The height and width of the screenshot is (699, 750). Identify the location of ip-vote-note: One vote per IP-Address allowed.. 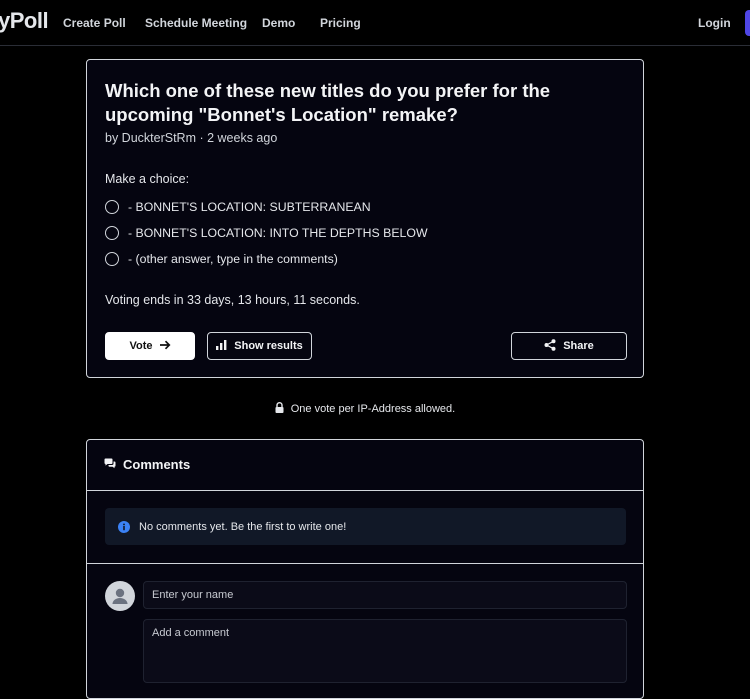
(365, 409).